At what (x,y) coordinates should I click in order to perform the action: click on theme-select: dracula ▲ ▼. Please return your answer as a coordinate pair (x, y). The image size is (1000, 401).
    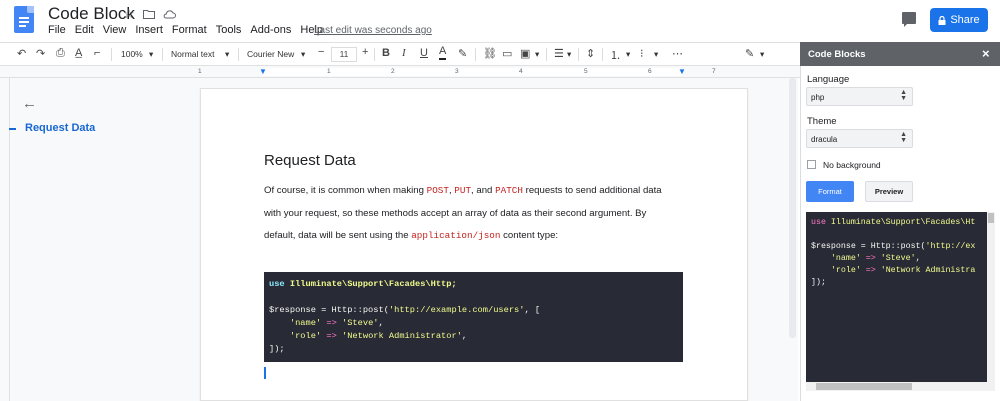
    Looking at the image, I should click on (859, 138).